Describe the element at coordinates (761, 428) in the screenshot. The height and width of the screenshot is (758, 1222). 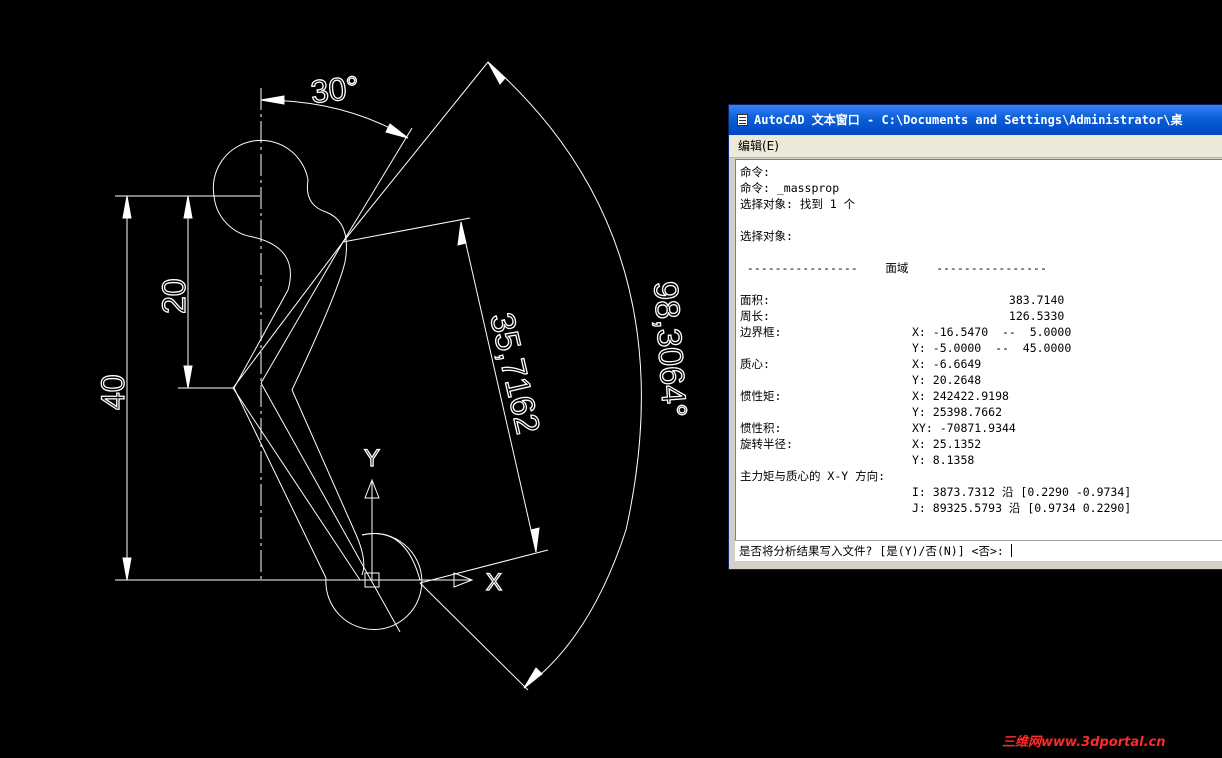
I see `console-line-label: 惯性积:` at that location.